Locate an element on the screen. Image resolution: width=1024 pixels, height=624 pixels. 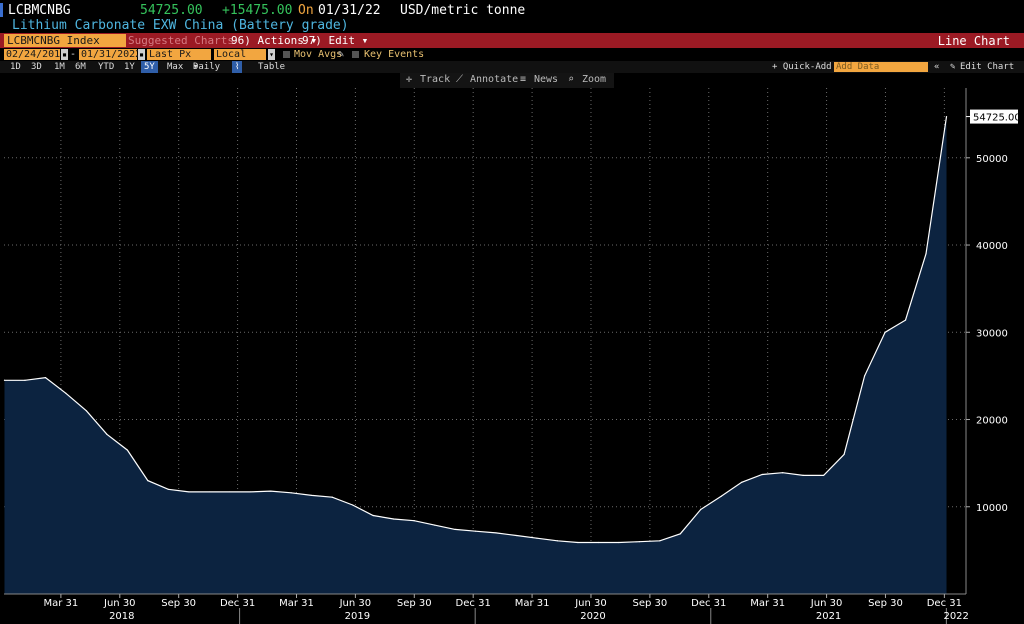
y-tick-label: 50000 is located at coordinates (992, 159).